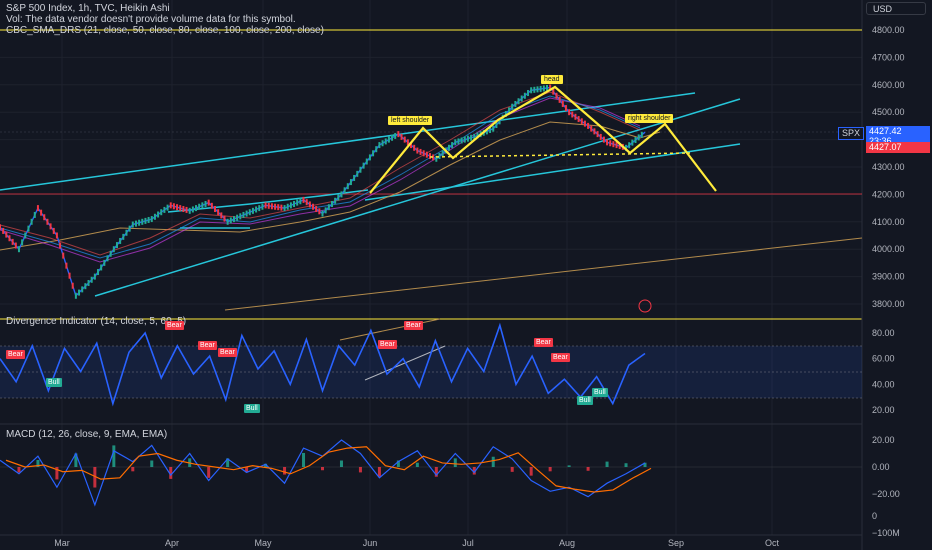 The width and height of the screenshot is (932, 550). What do you see at coordinates (874, 516) in the screenshot?
I see `macd-tick-label: 0` at bounding box center [874, 516].